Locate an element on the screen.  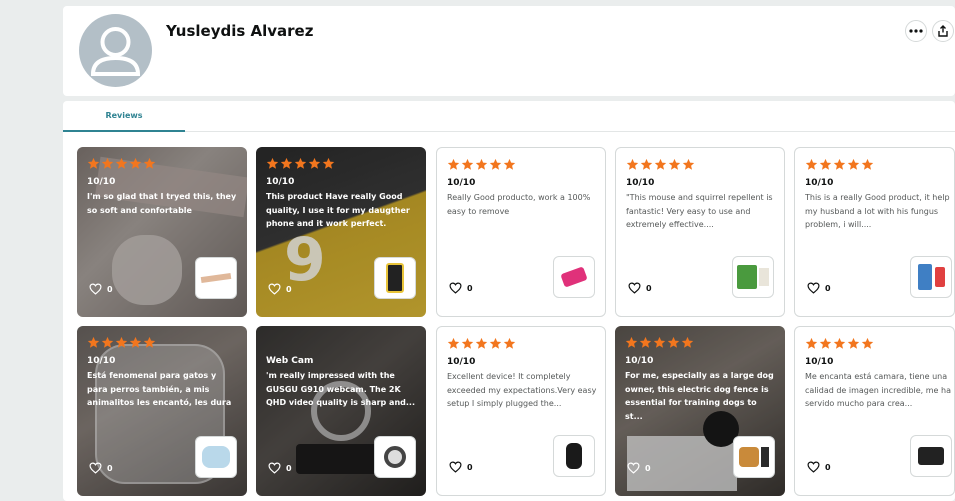
tab-reviews: Reviews is located at coordinates (124, 116).